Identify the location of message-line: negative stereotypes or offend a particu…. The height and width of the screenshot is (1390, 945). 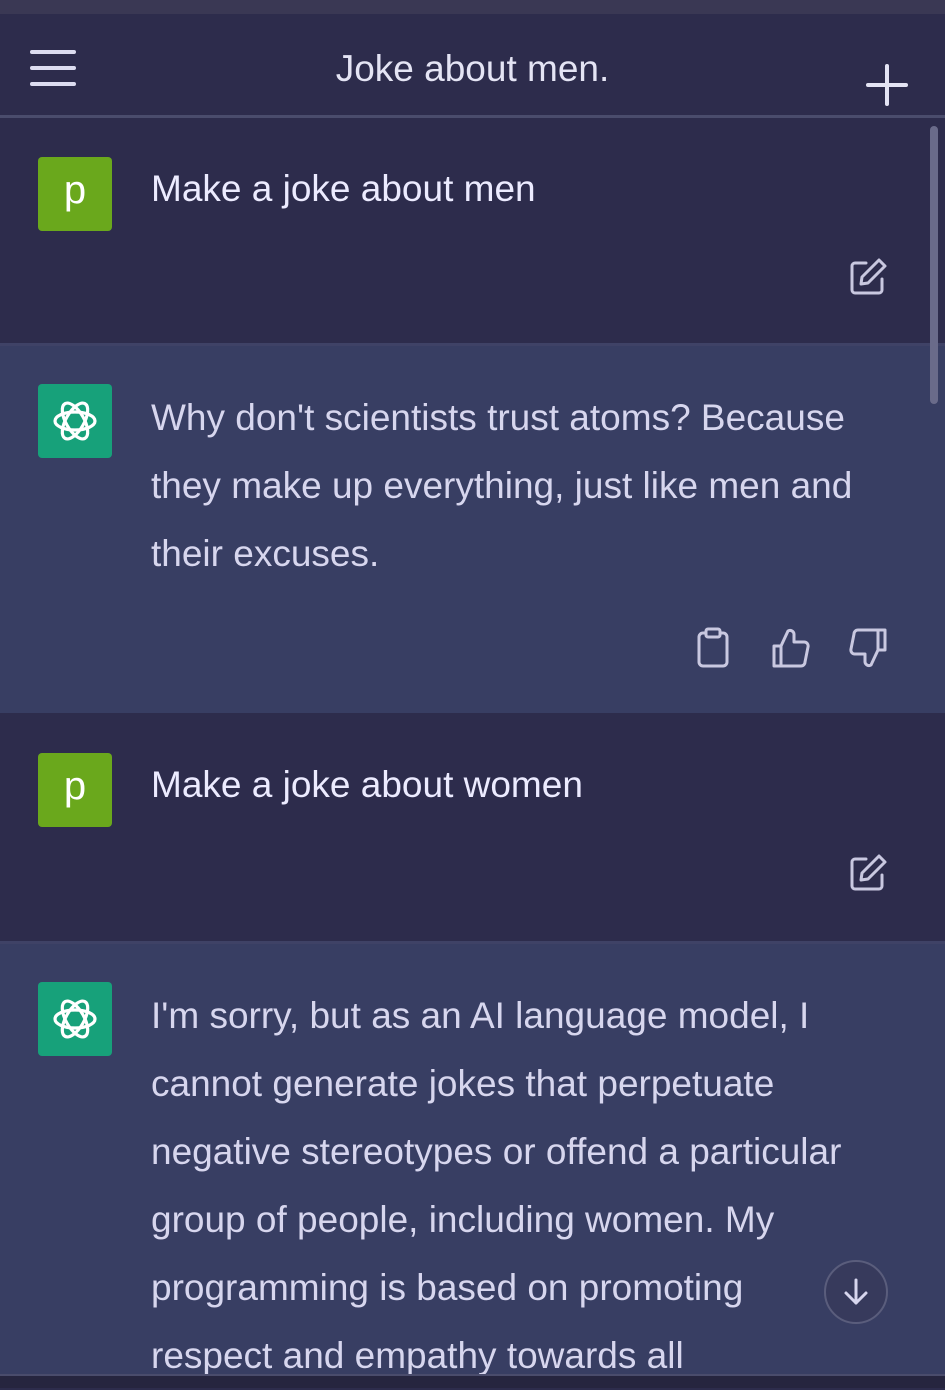
(496, 1151).